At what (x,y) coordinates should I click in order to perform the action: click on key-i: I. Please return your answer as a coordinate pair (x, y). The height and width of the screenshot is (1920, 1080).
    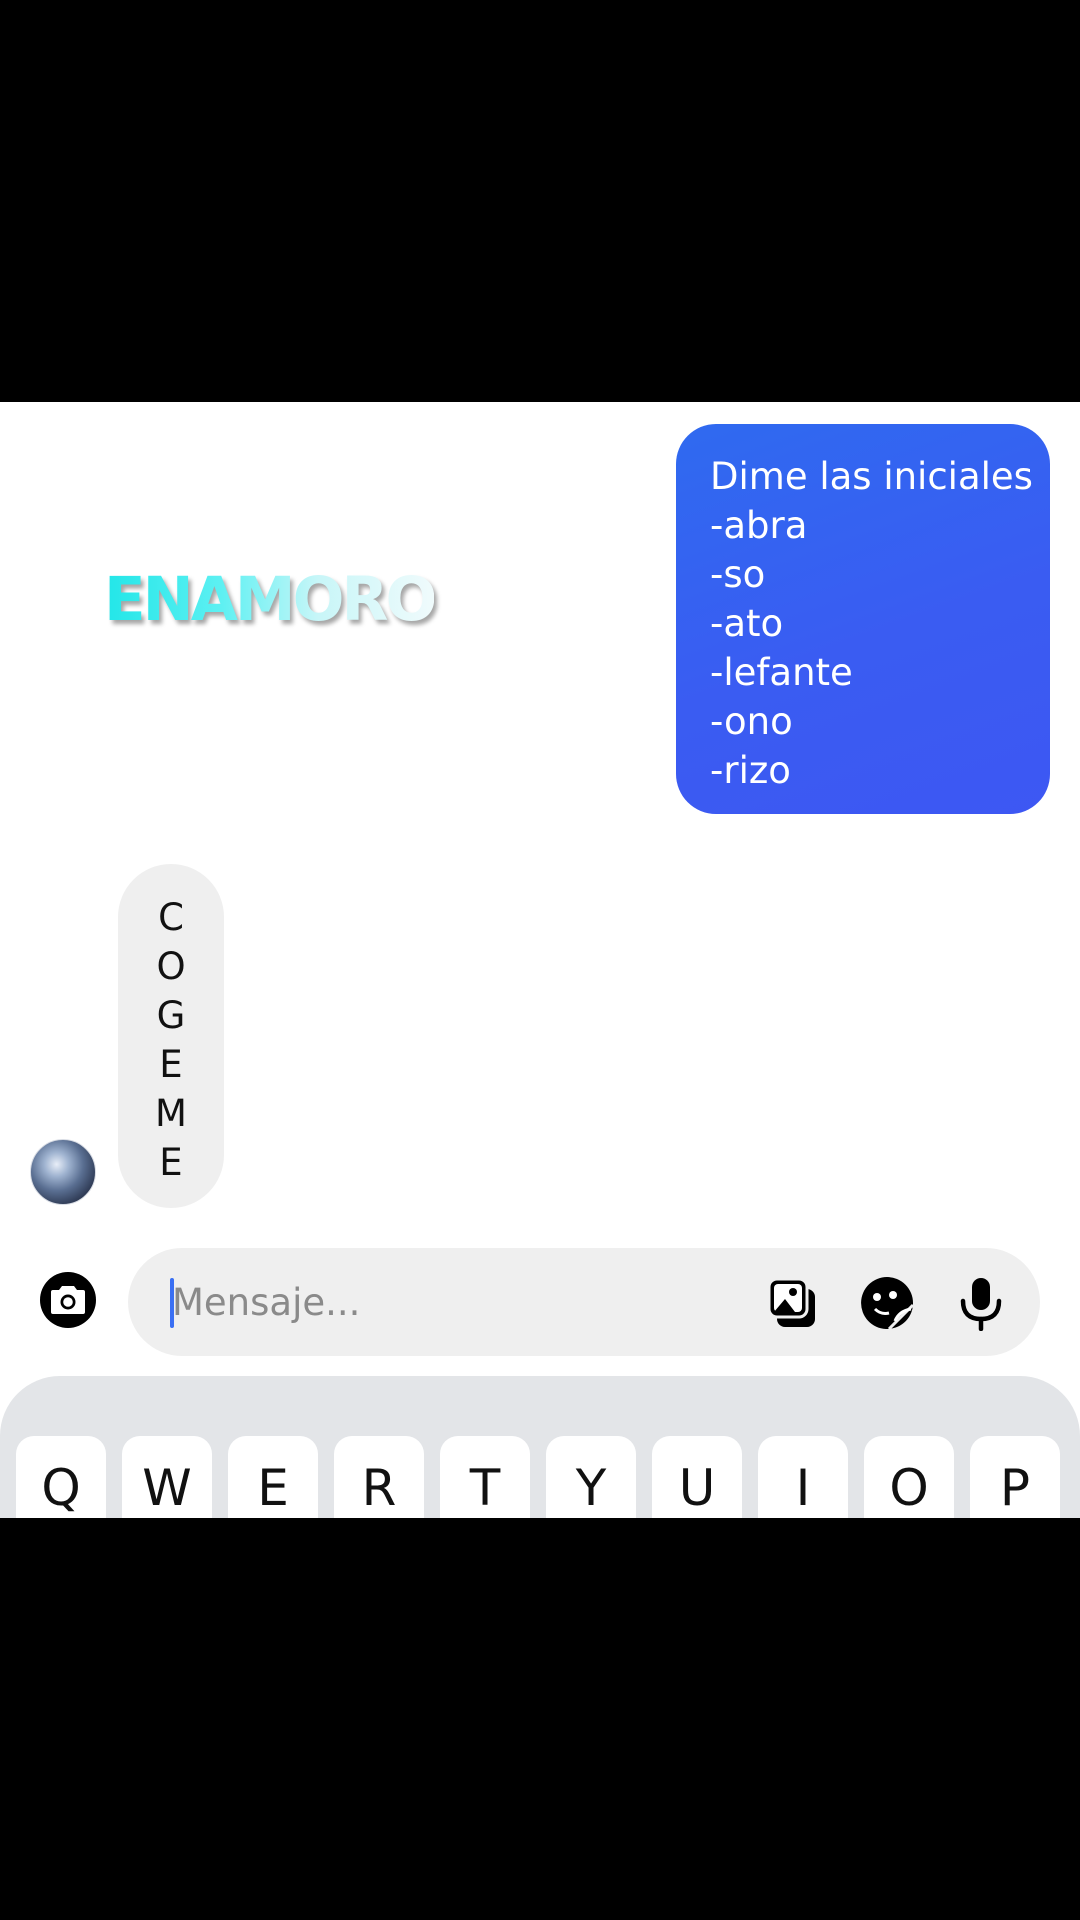
    Looking at the image, I should click on (803, 1477).